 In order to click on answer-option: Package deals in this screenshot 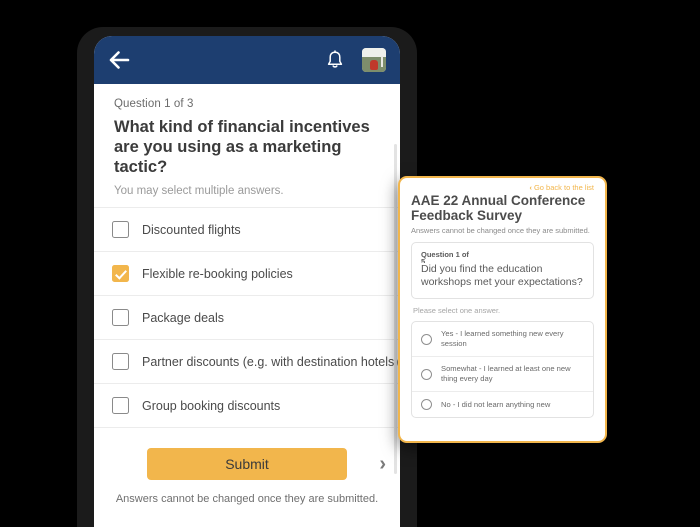, I will do `click(247, 318)`.